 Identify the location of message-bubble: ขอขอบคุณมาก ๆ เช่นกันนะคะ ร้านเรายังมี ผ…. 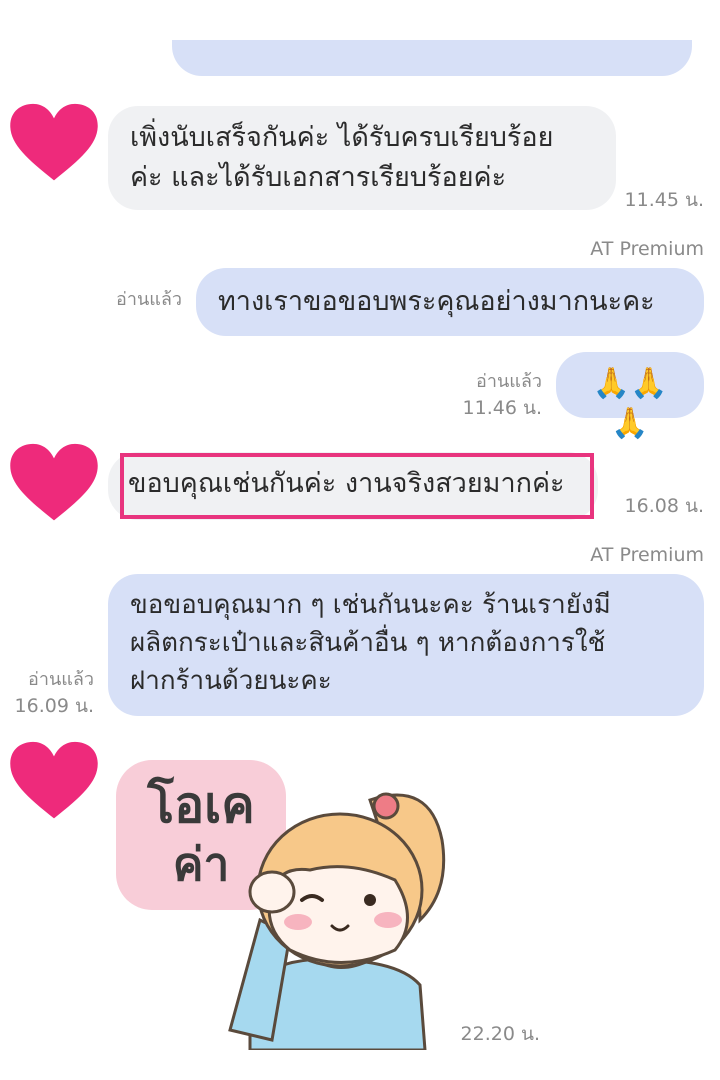
(406, 645).